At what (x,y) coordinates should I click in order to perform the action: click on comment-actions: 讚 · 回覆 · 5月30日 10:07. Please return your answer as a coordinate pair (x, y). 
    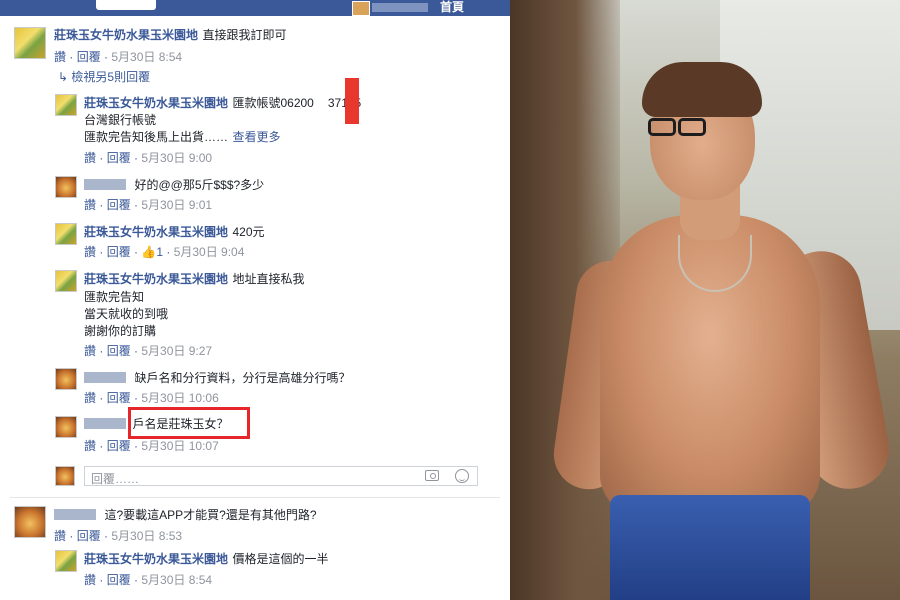
    Looking at the image, I should click on (151, 446).